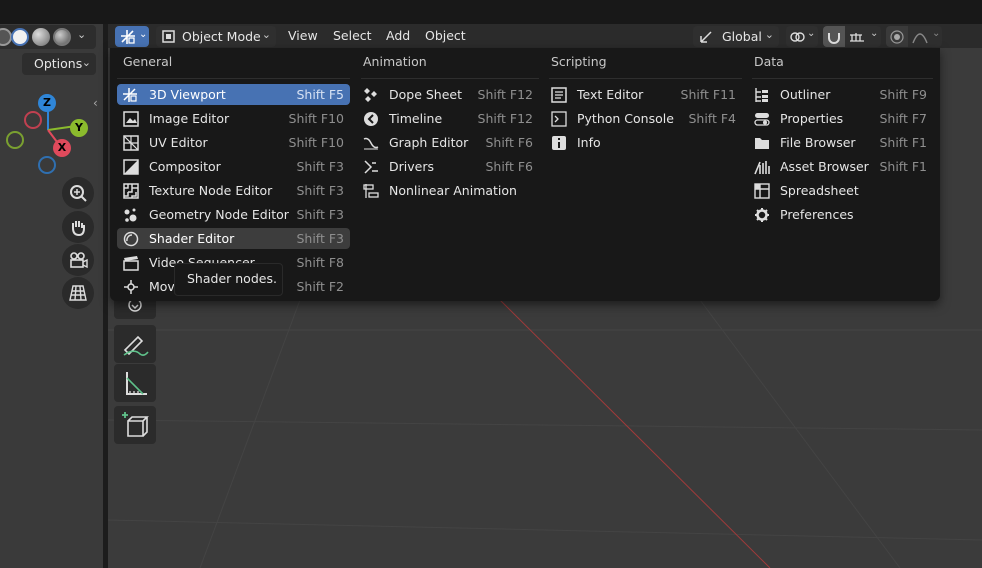 The image size is (982, 568). I want to click on compositor-icon, so click(130, 166).